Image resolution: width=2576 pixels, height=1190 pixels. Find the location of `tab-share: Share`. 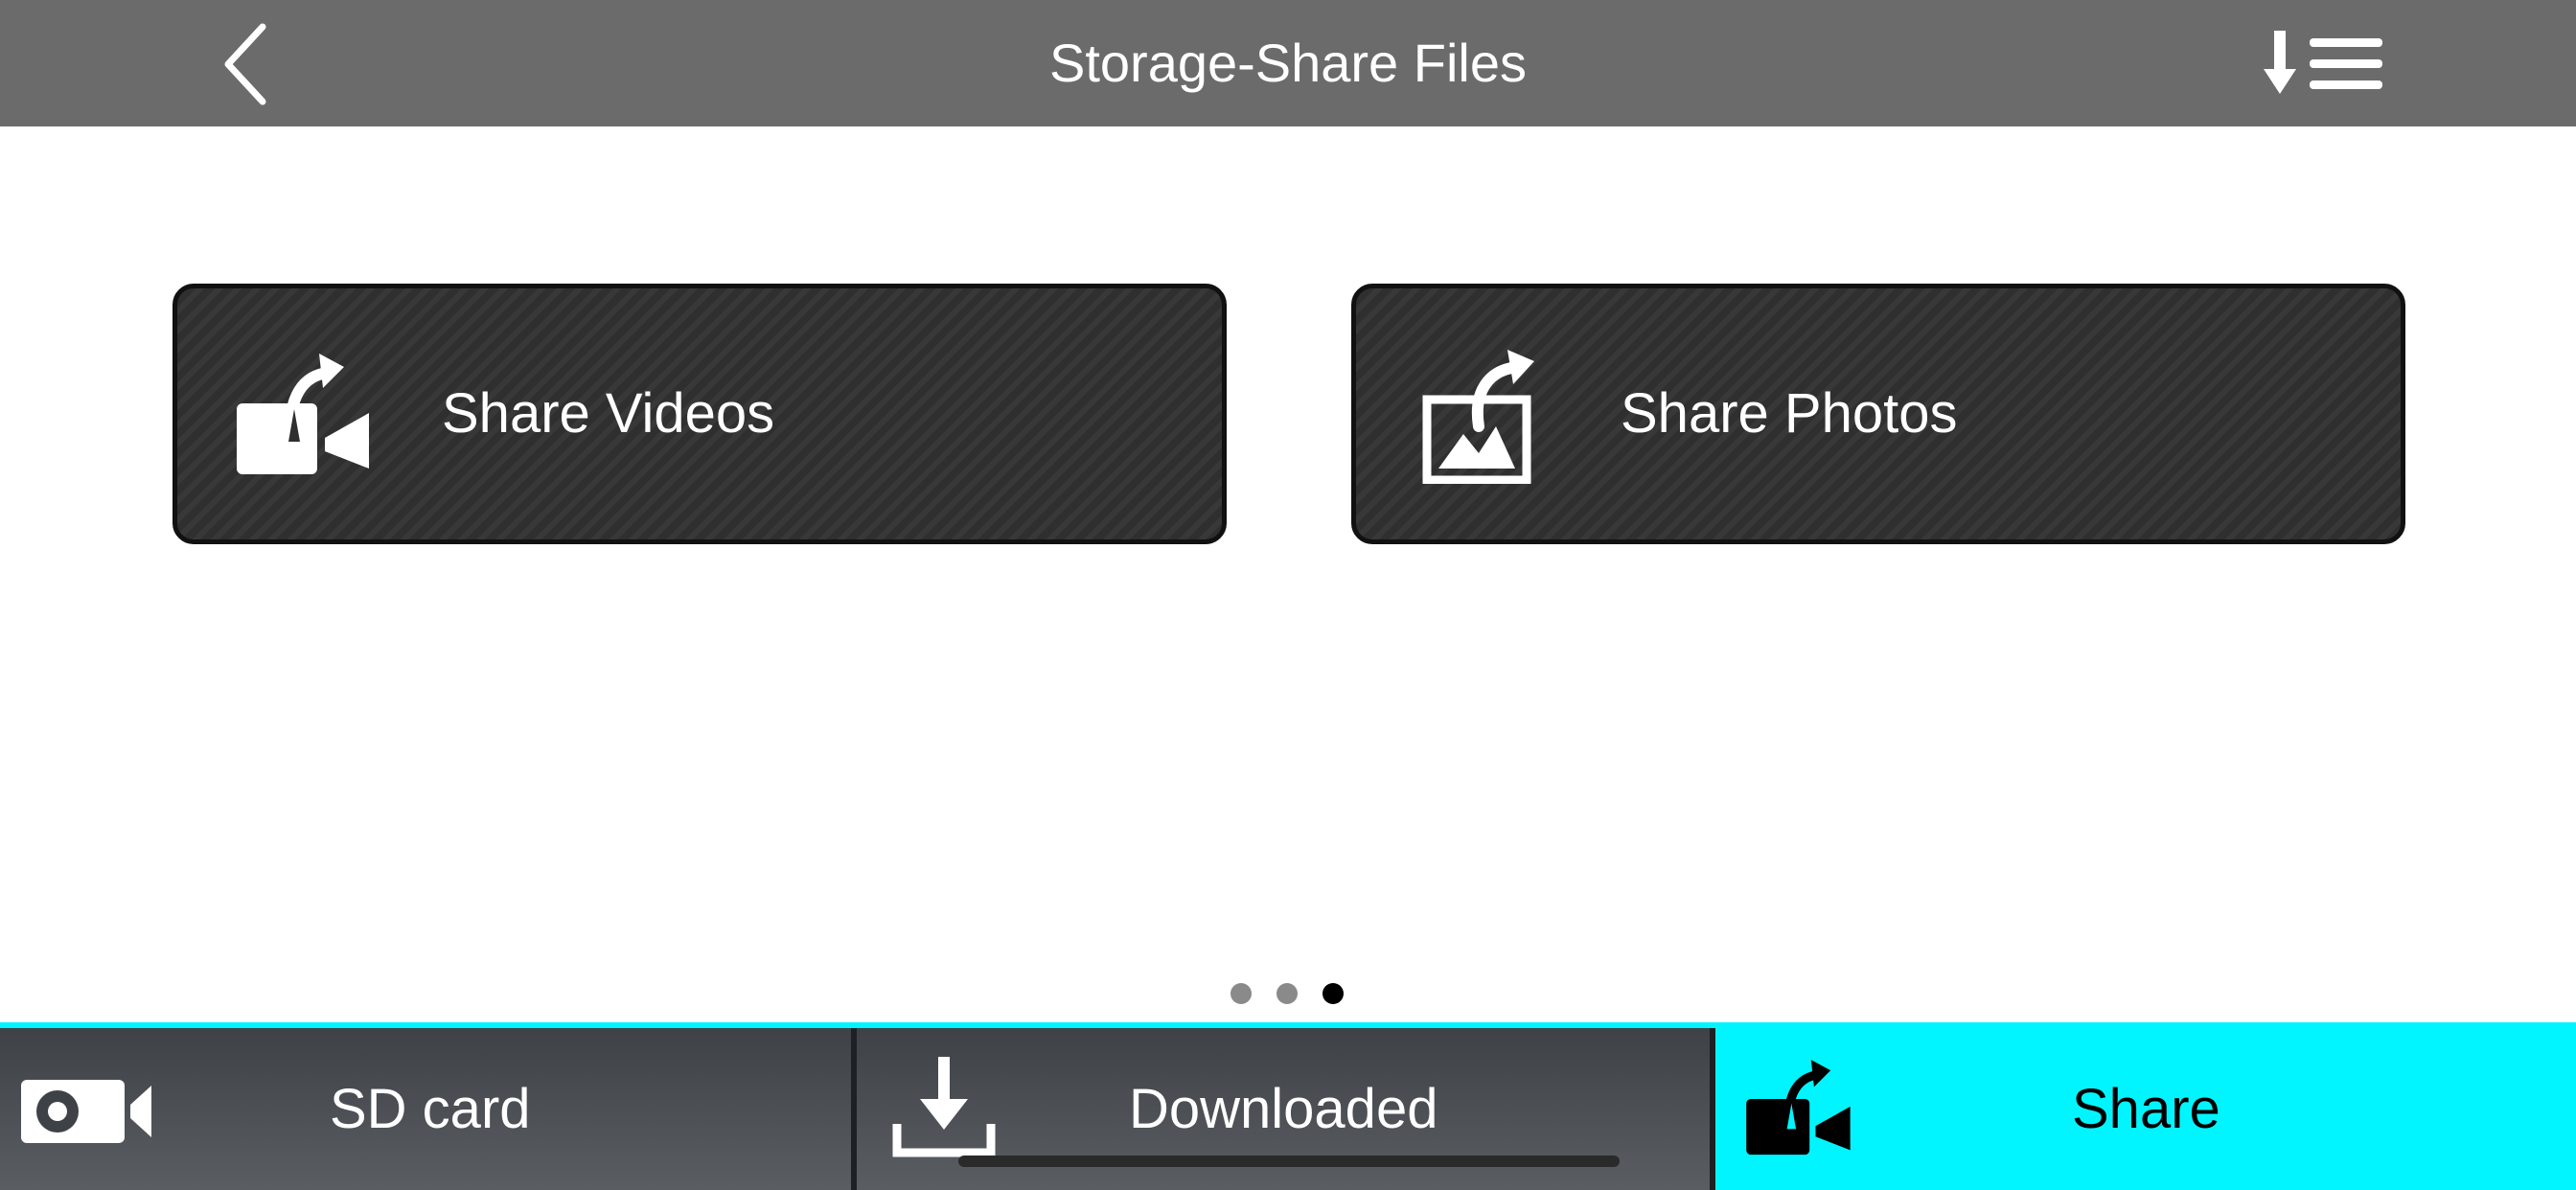

tab-share: Share is located at coordinates (2145, 1109).